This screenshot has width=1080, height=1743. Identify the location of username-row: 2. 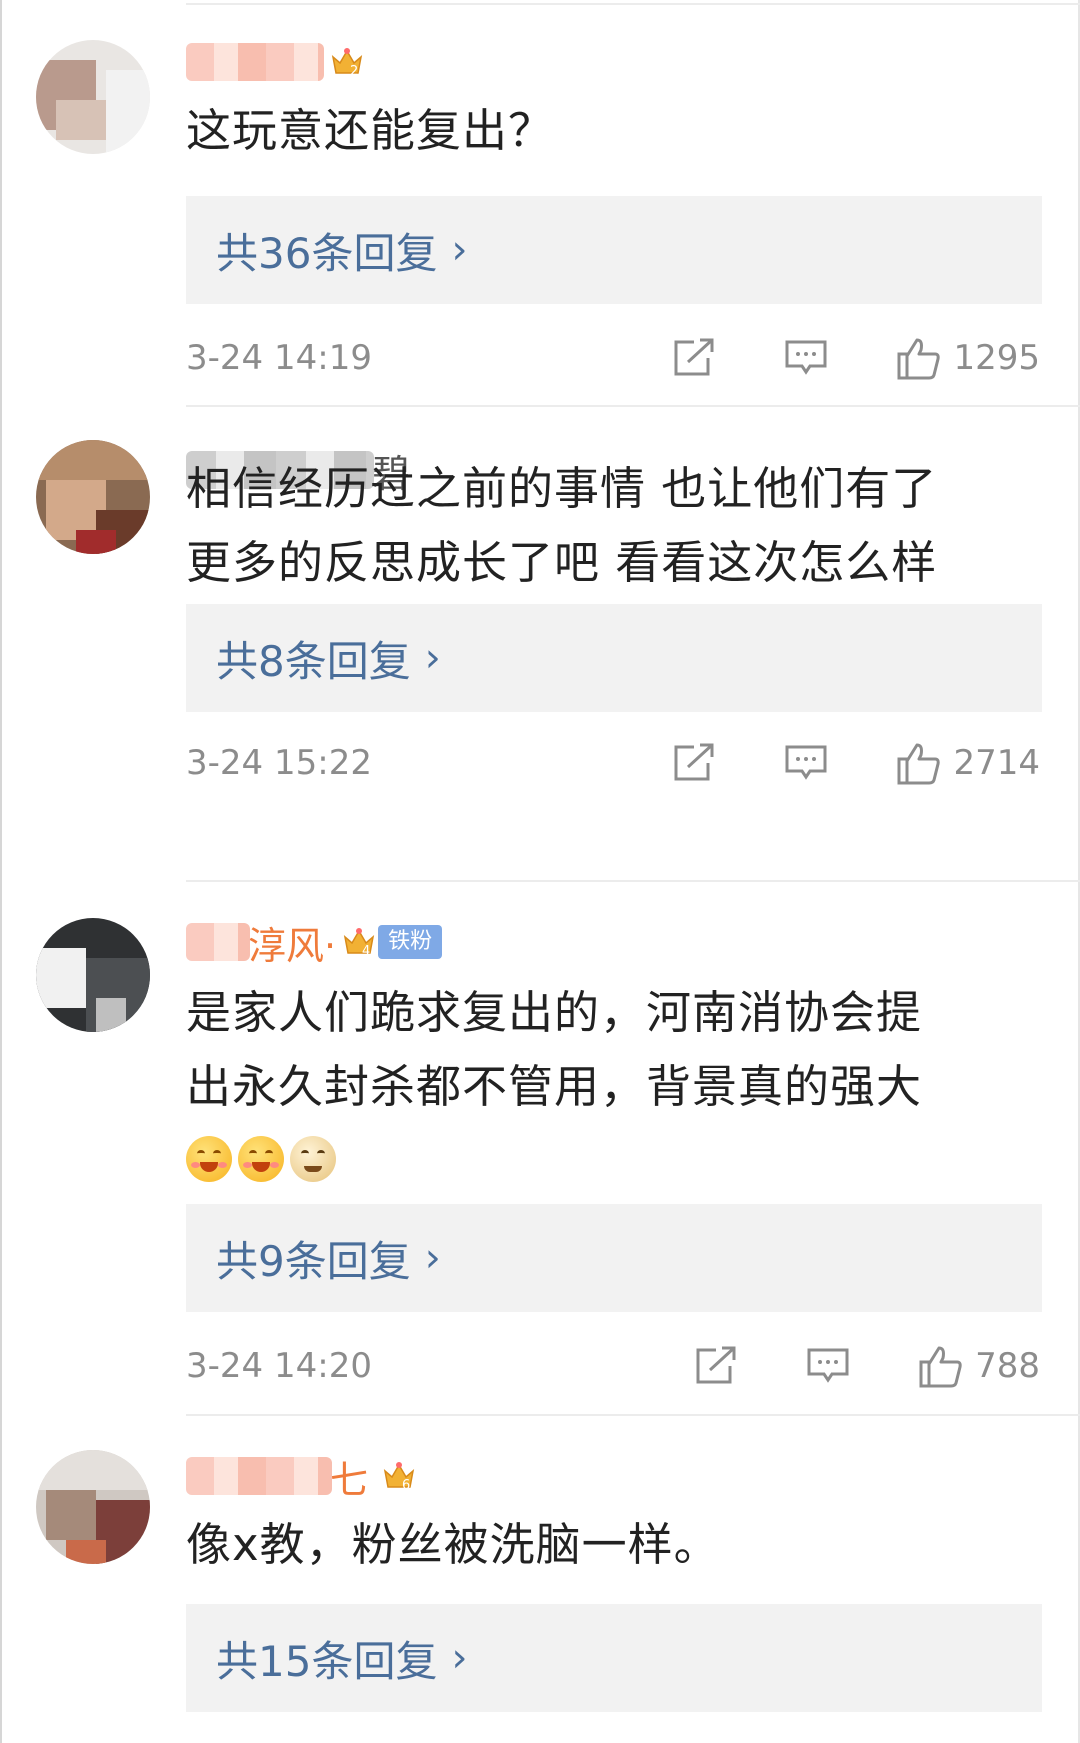
(275, 62).